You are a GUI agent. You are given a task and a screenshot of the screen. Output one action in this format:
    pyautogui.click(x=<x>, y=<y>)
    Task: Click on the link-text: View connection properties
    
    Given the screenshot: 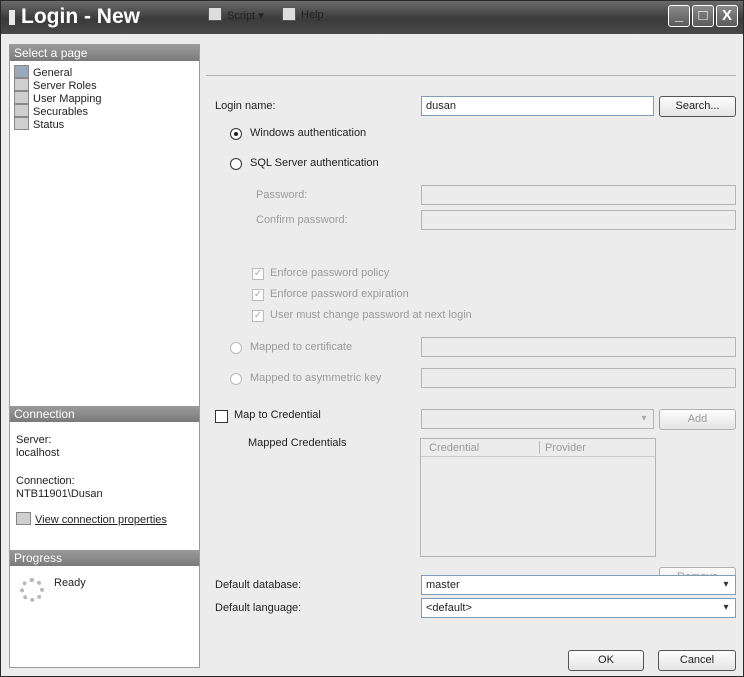 What is the action you would take?
    pyautogui.click(x=101, y=520)
    